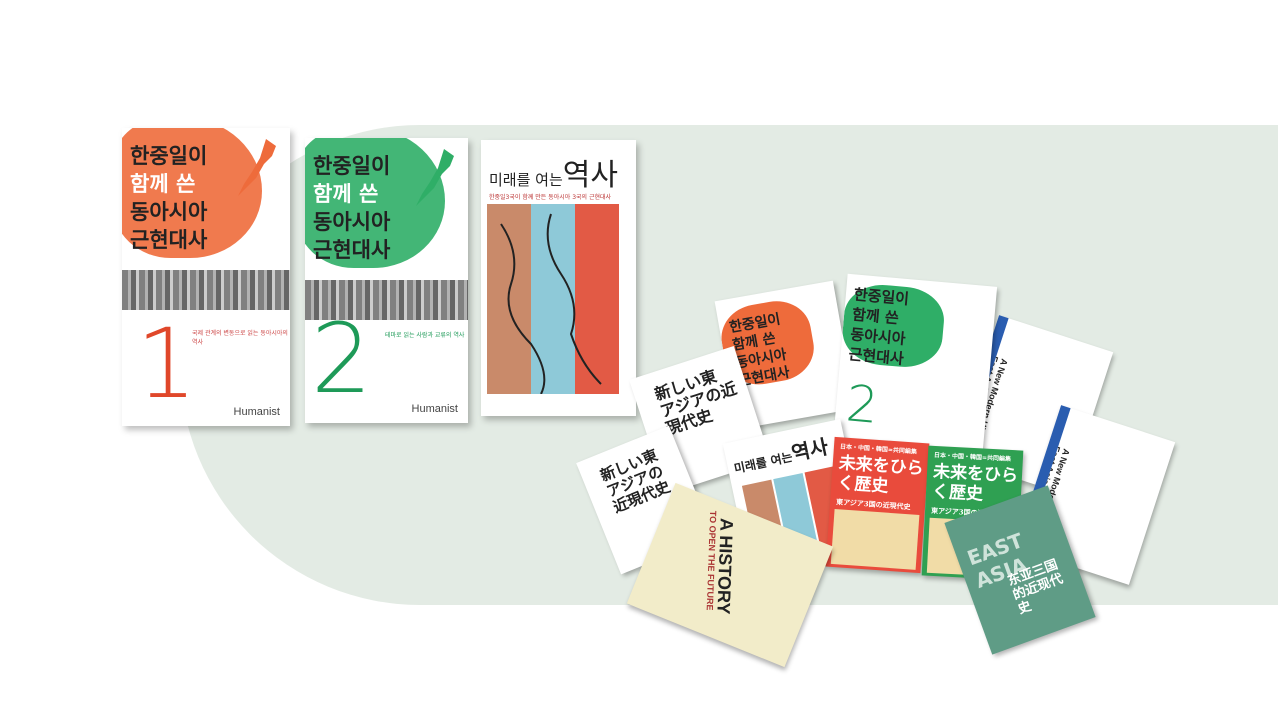 This screenshot has height=720, width=1278. What do you see at coordinates (877, 505) in the screenshot?
I see `book-cover-future-history-red: 日本・中国・韓国=共同編集 未来をひらく歴史 東アジア3国の近現代史` at bounding box center [877, 505].